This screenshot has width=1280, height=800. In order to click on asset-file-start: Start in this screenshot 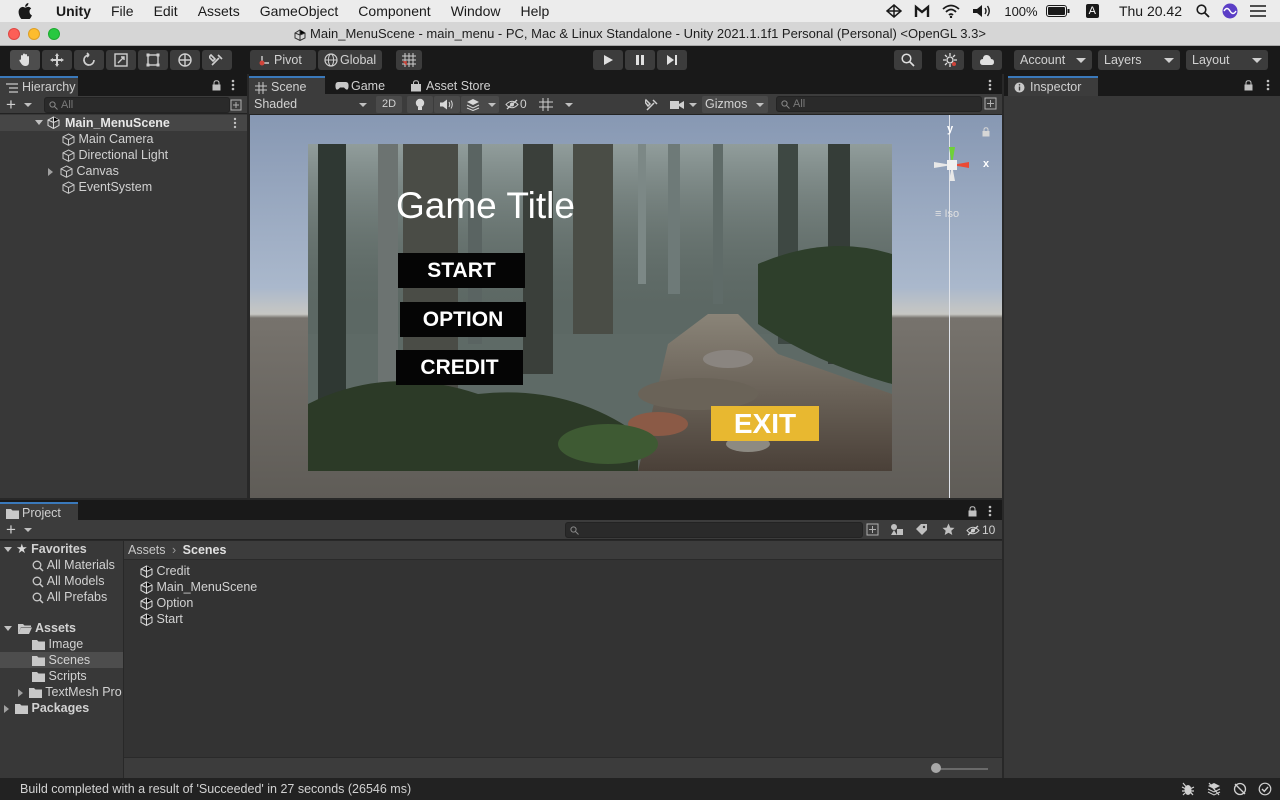, I will do `click(161, 619)`.